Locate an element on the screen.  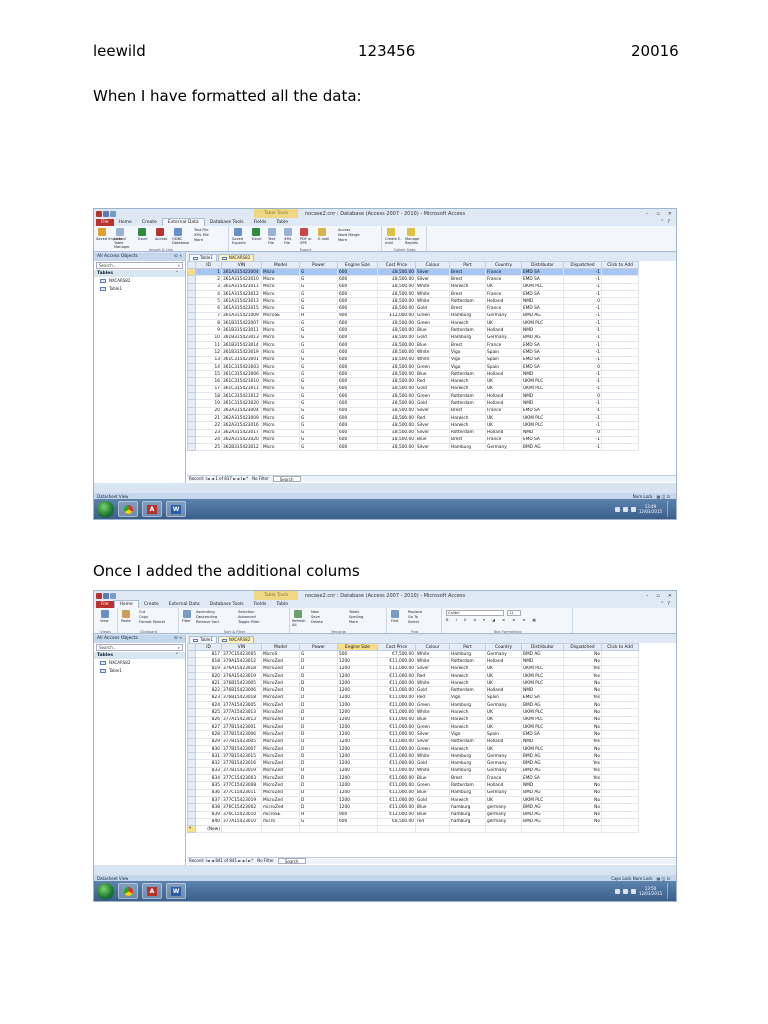
table-cell: 22 is located at coordinates (208, 425).